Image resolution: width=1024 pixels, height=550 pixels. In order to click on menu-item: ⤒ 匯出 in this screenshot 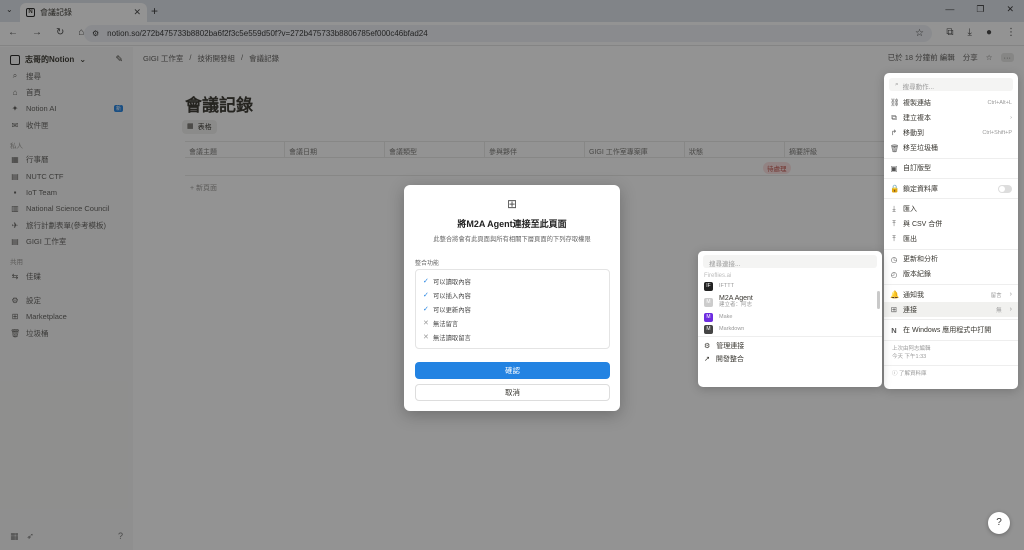, I will do `click(951, 239)`.